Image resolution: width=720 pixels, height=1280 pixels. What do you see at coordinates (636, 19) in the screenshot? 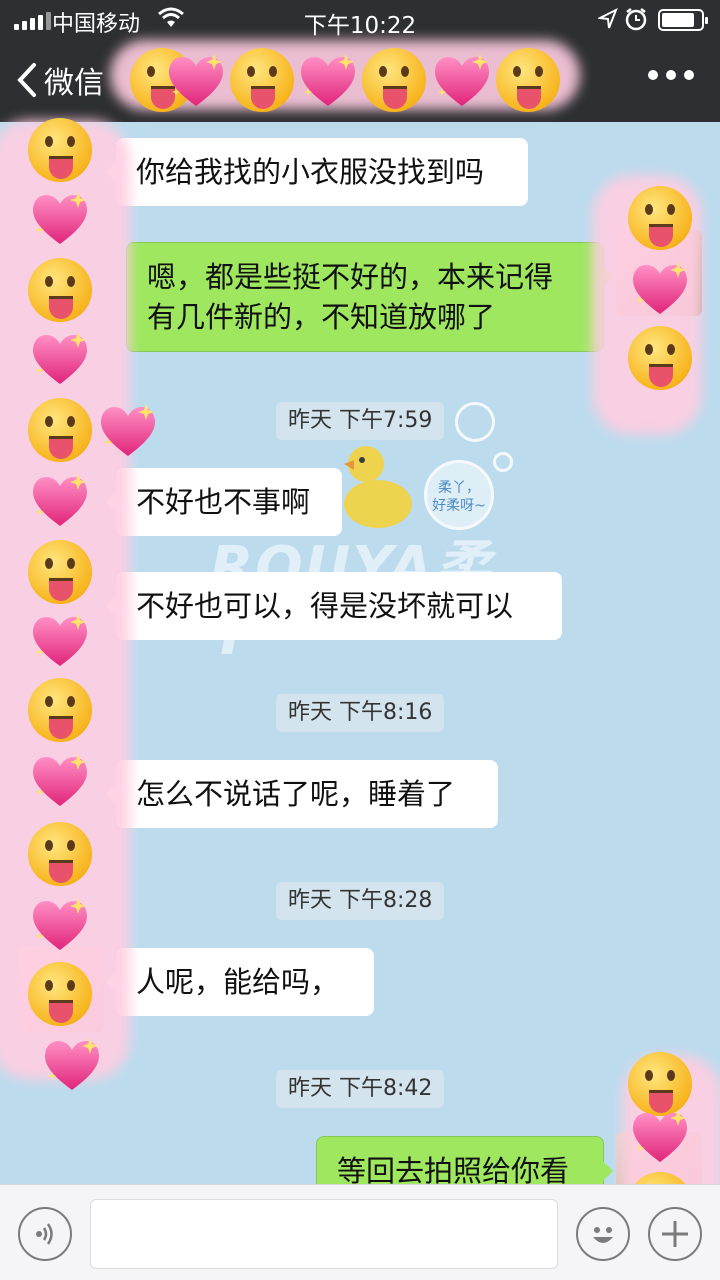
I see `alarm-clock-icon` at bounding box center [636, 19].